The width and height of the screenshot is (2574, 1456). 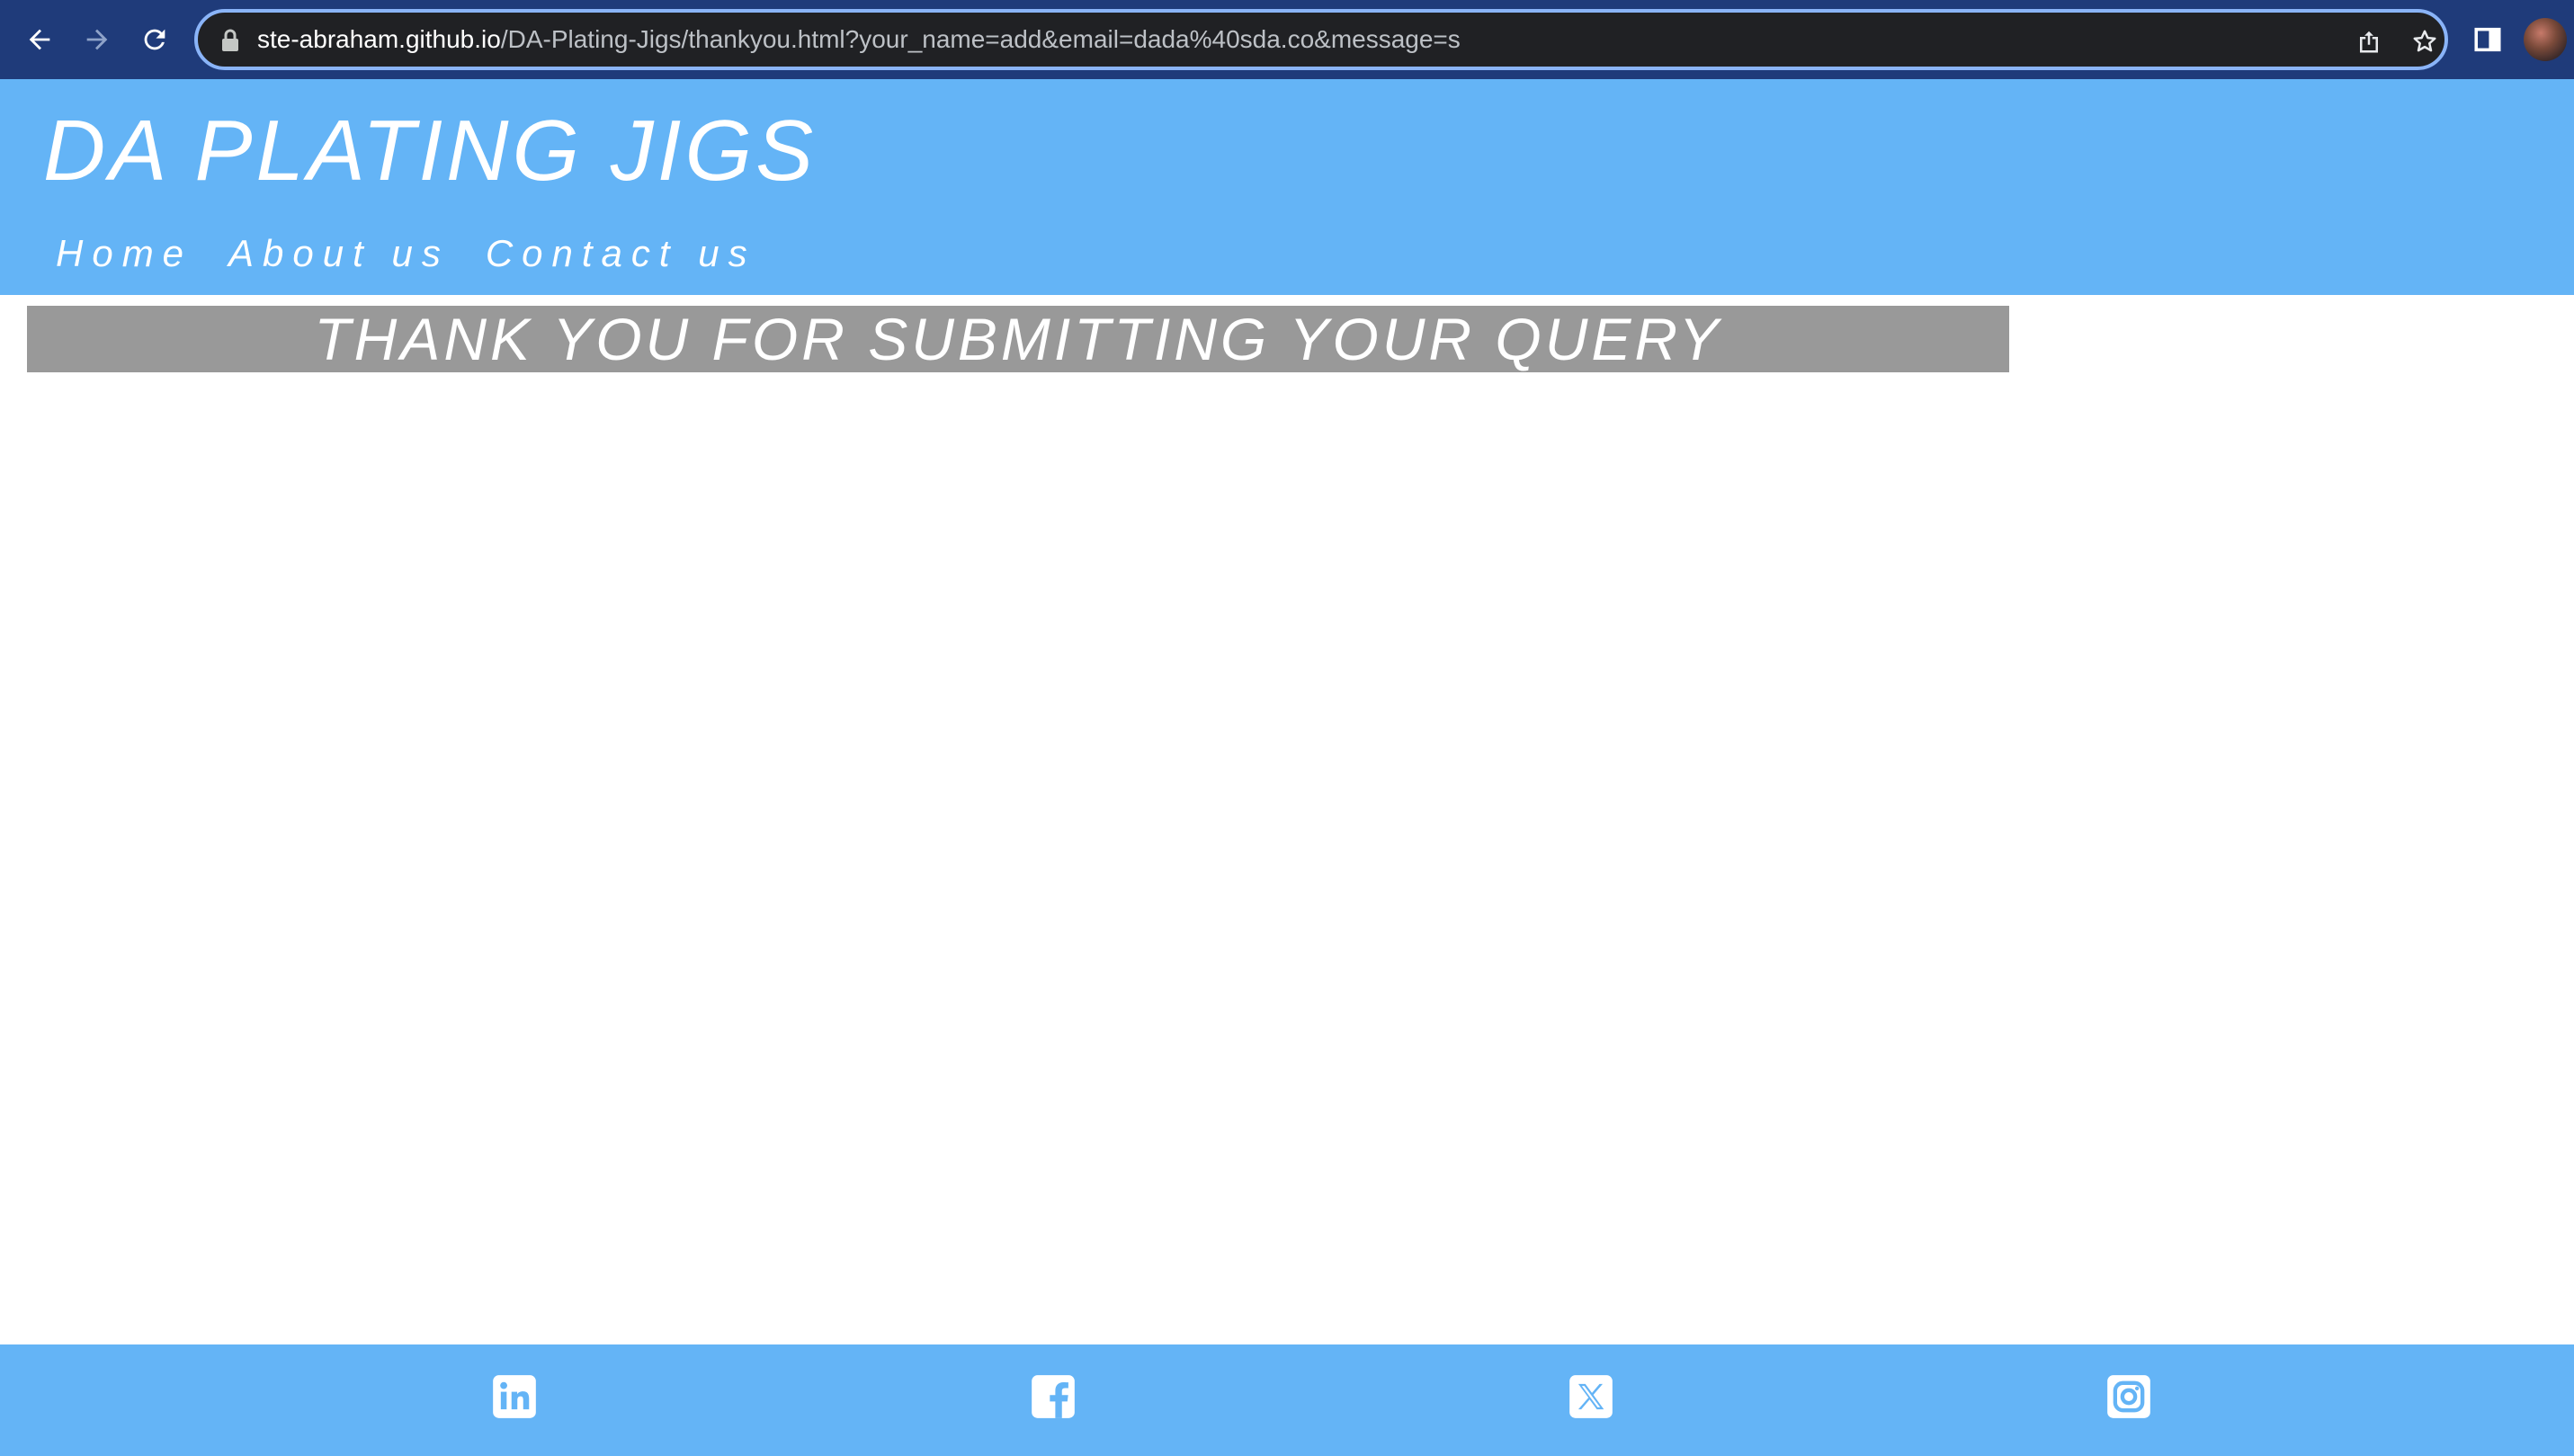 What do you see at coordinates (230, 41) in the screenshot?
I see `lock-icon` at bounding box center [230, 41].